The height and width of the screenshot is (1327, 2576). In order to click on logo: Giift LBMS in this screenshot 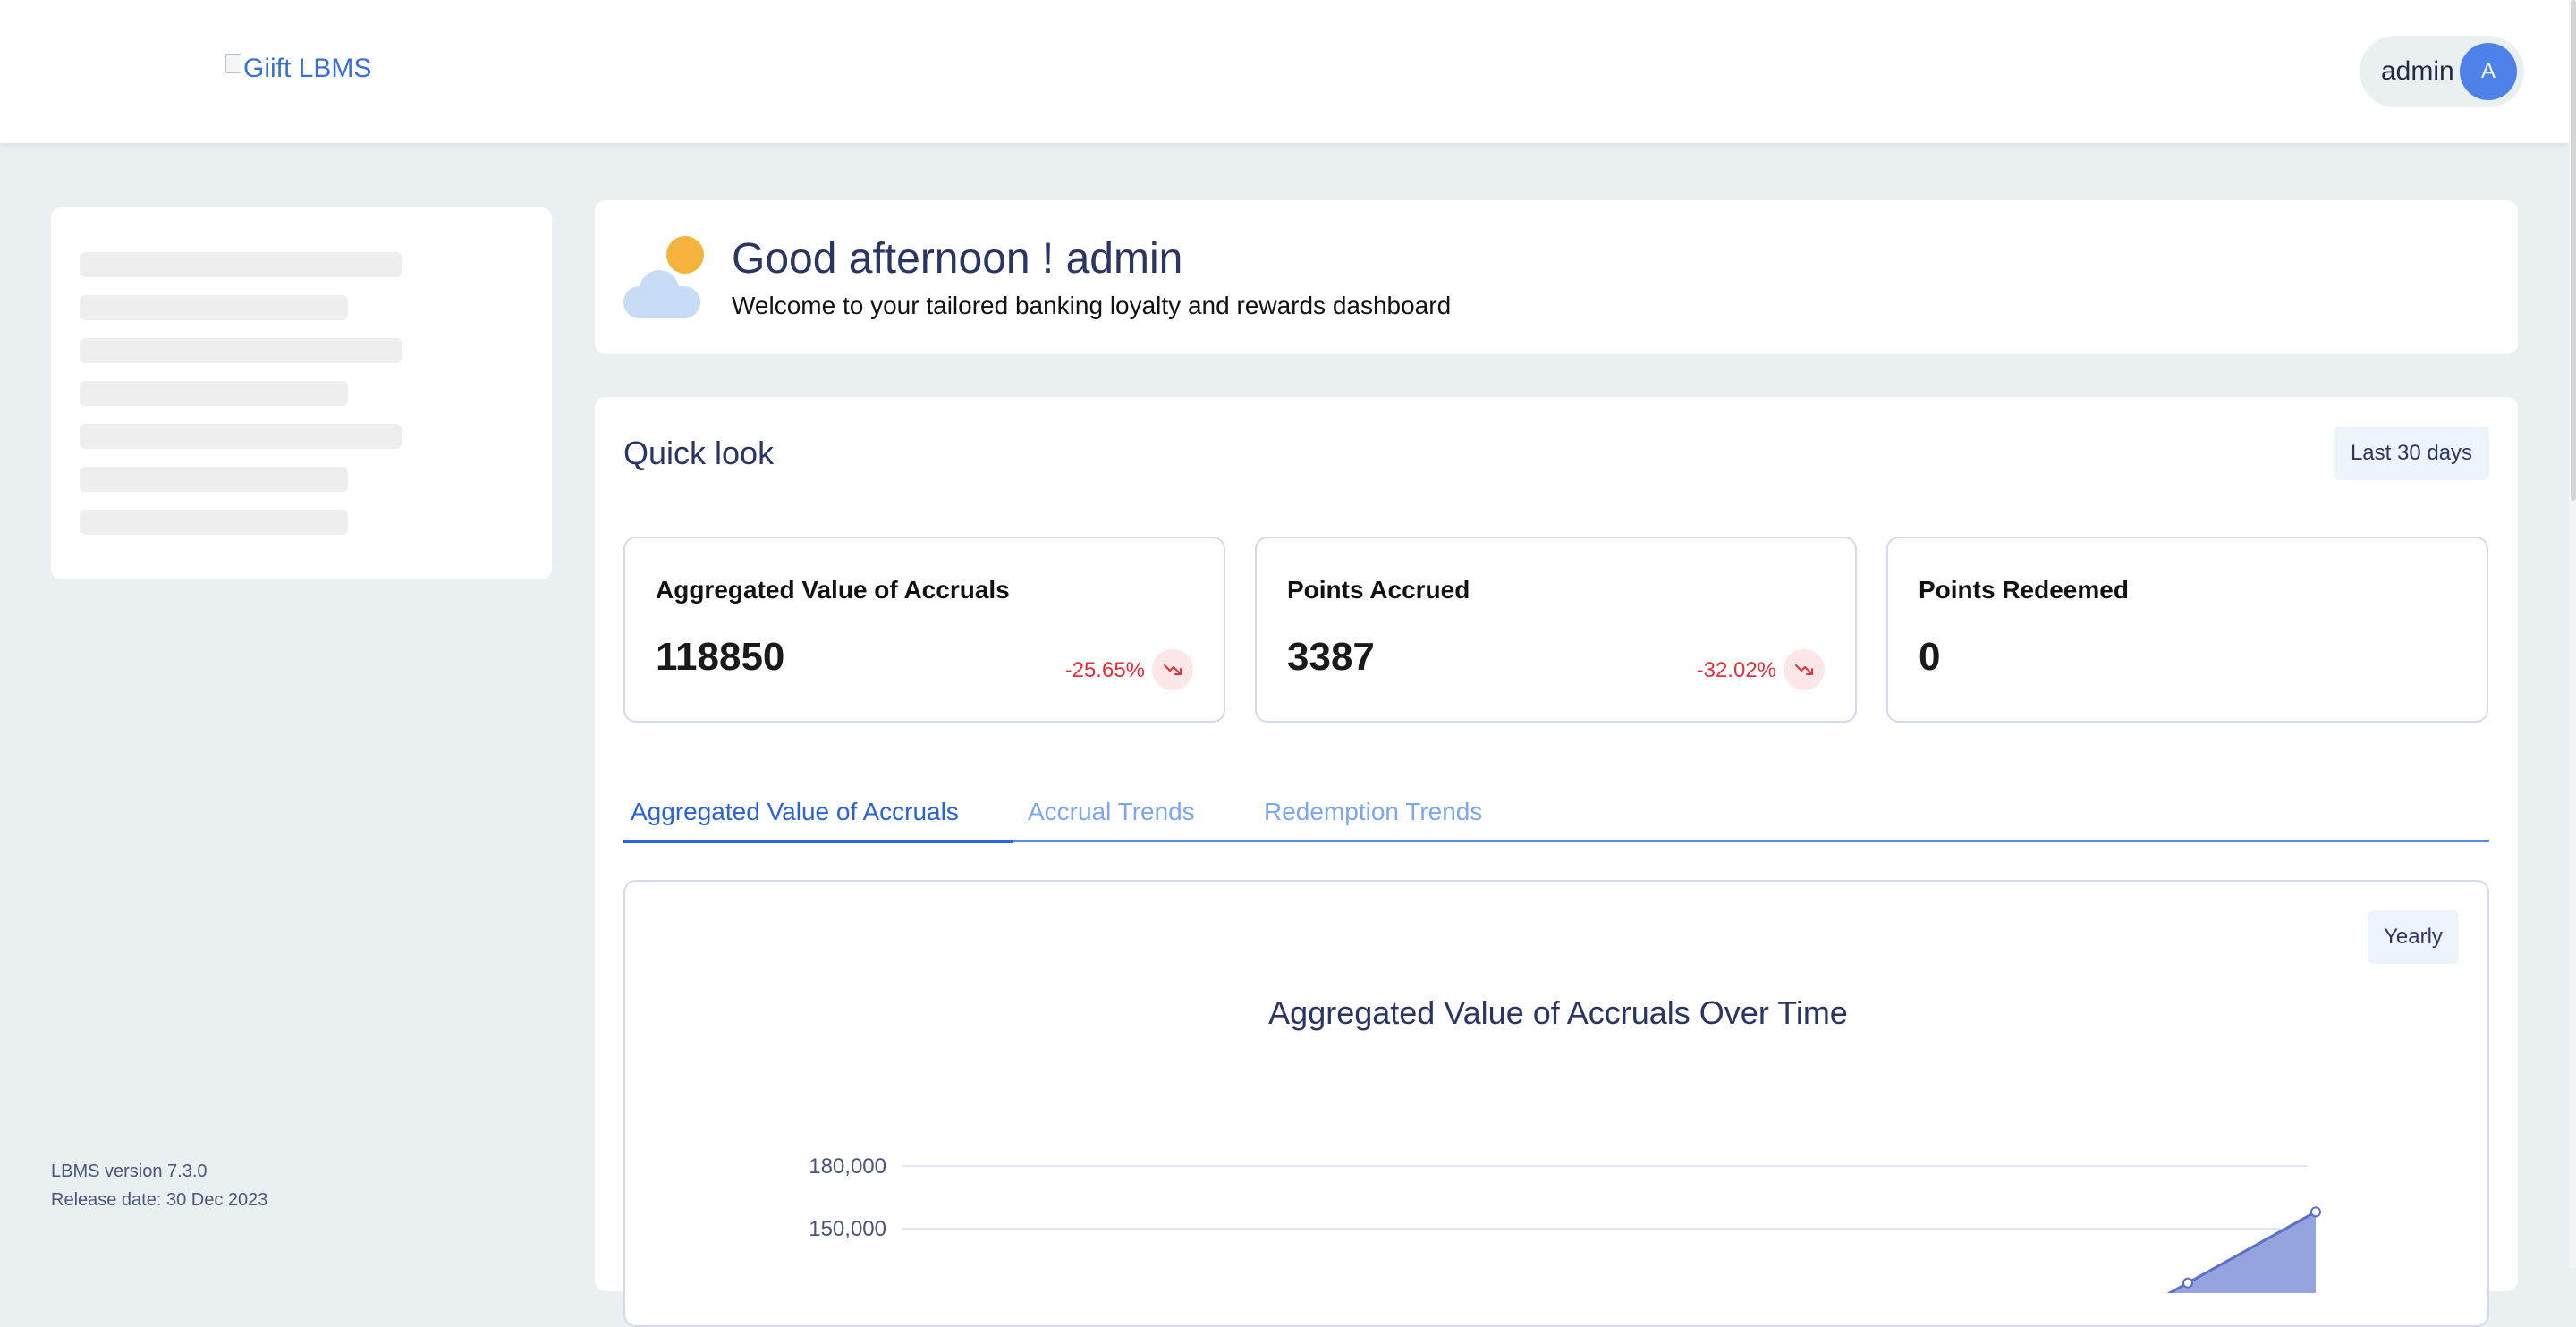, I will do `click(298, 69)`.